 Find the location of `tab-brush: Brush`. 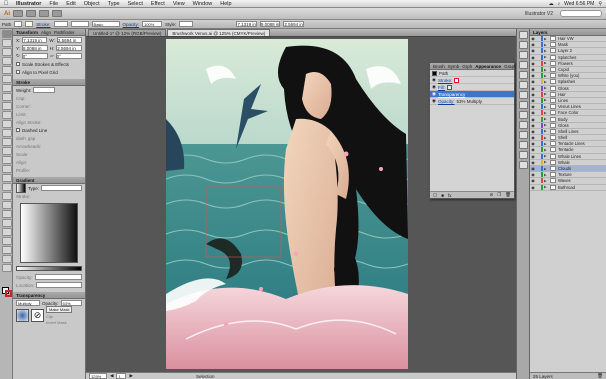

tab-brush: Brush is located at coordinates (439, 66).